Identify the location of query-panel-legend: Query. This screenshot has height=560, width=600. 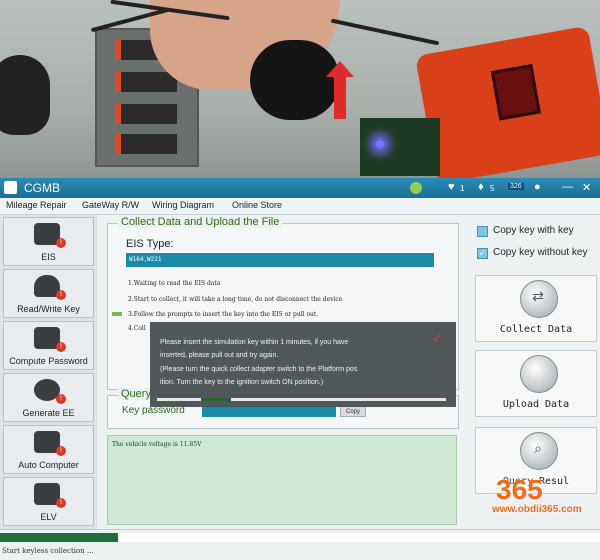
(136, 394).